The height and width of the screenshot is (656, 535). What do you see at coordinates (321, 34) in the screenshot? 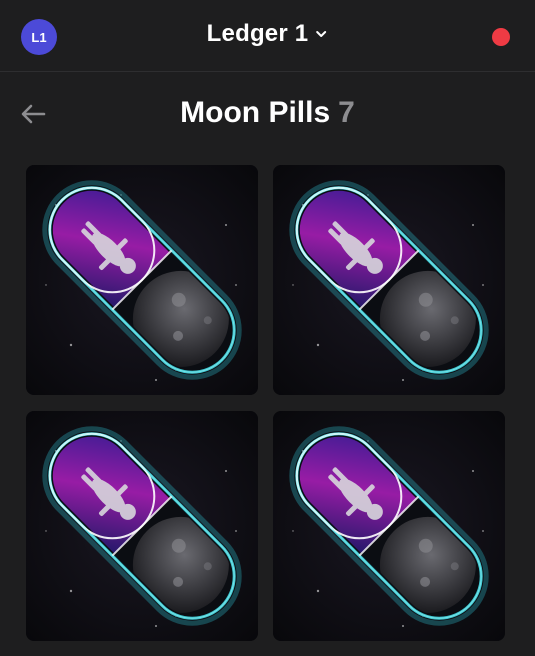
I see `chevron-down-icon` at bounding box center [321, 34].